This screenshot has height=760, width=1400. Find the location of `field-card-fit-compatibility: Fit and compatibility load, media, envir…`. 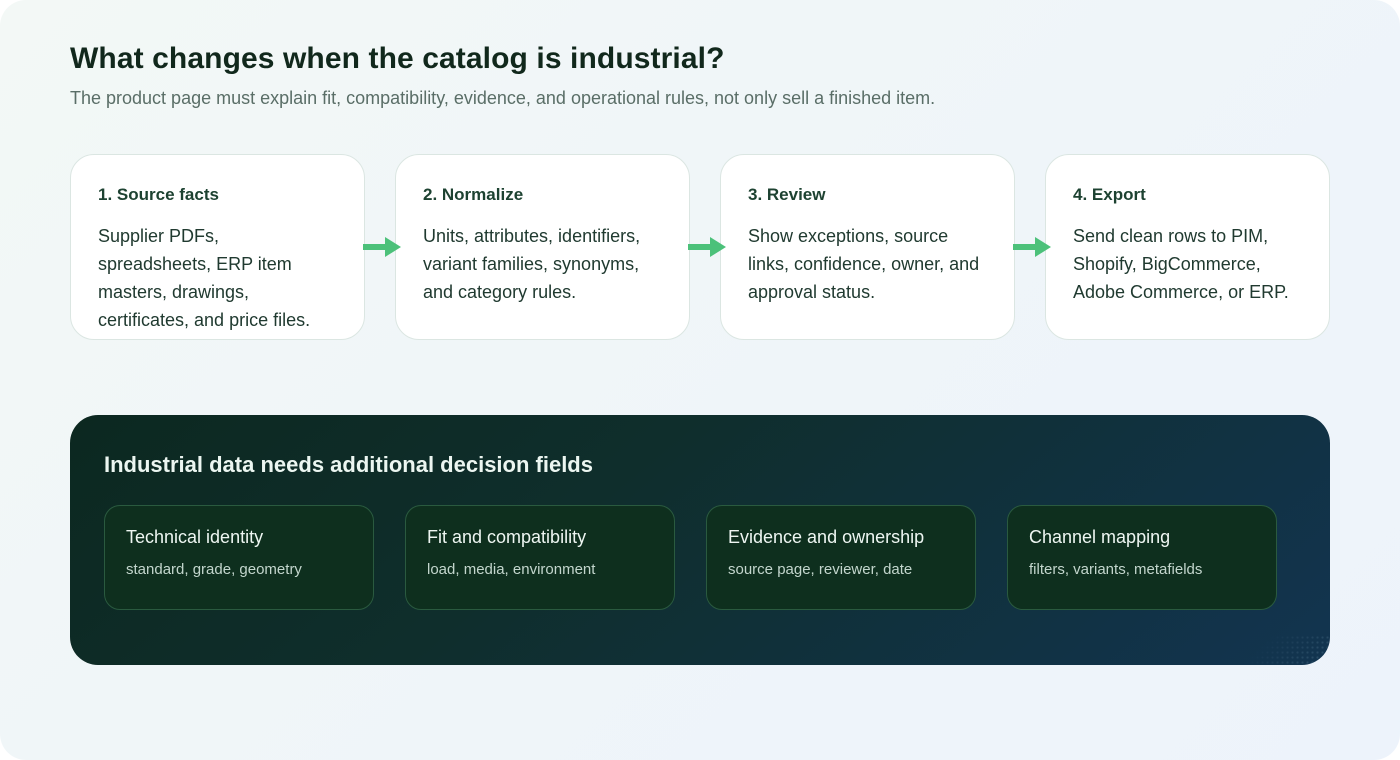

field-card-fit-compatibility: Fit and compatibility load, media, envir… is located at coordinates (540, 557).